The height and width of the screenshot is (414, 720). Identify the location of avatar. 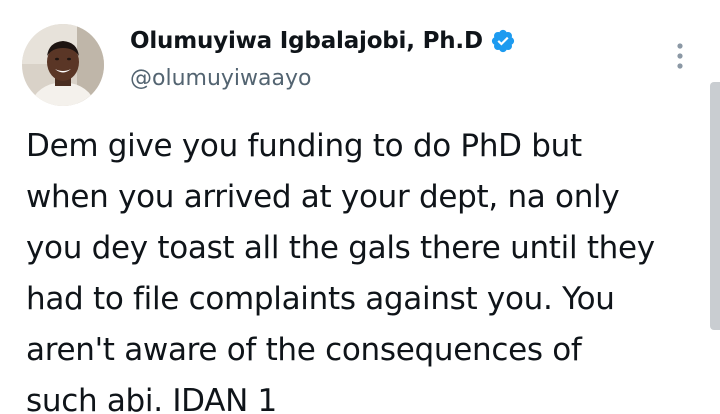
(63, 65).